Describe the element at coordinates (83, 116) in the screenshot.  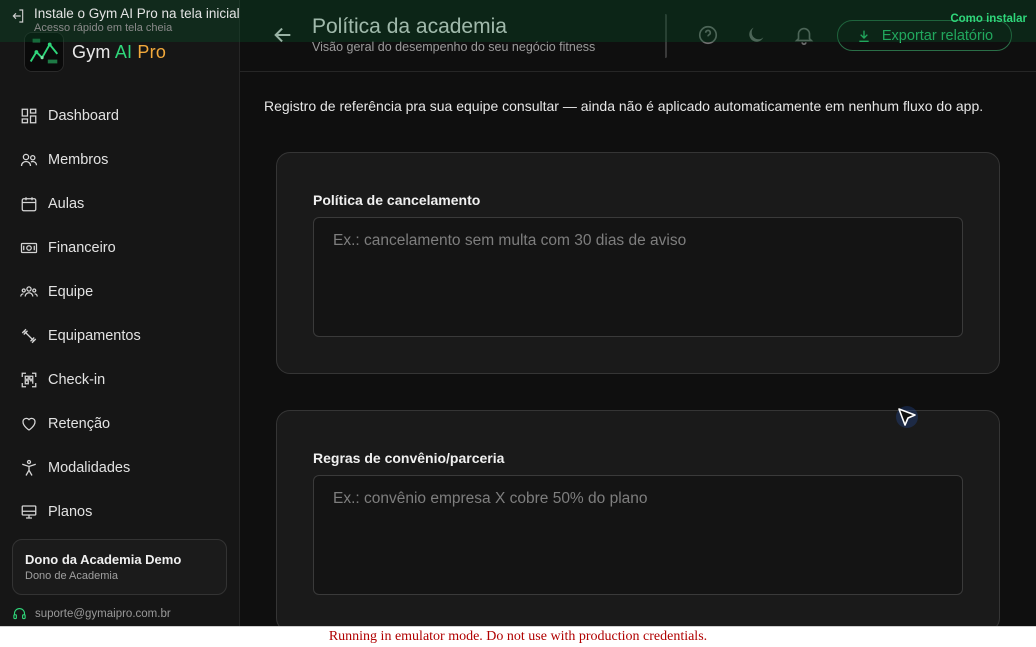
I see `sidebar-item-label: Dashboard` at that location.